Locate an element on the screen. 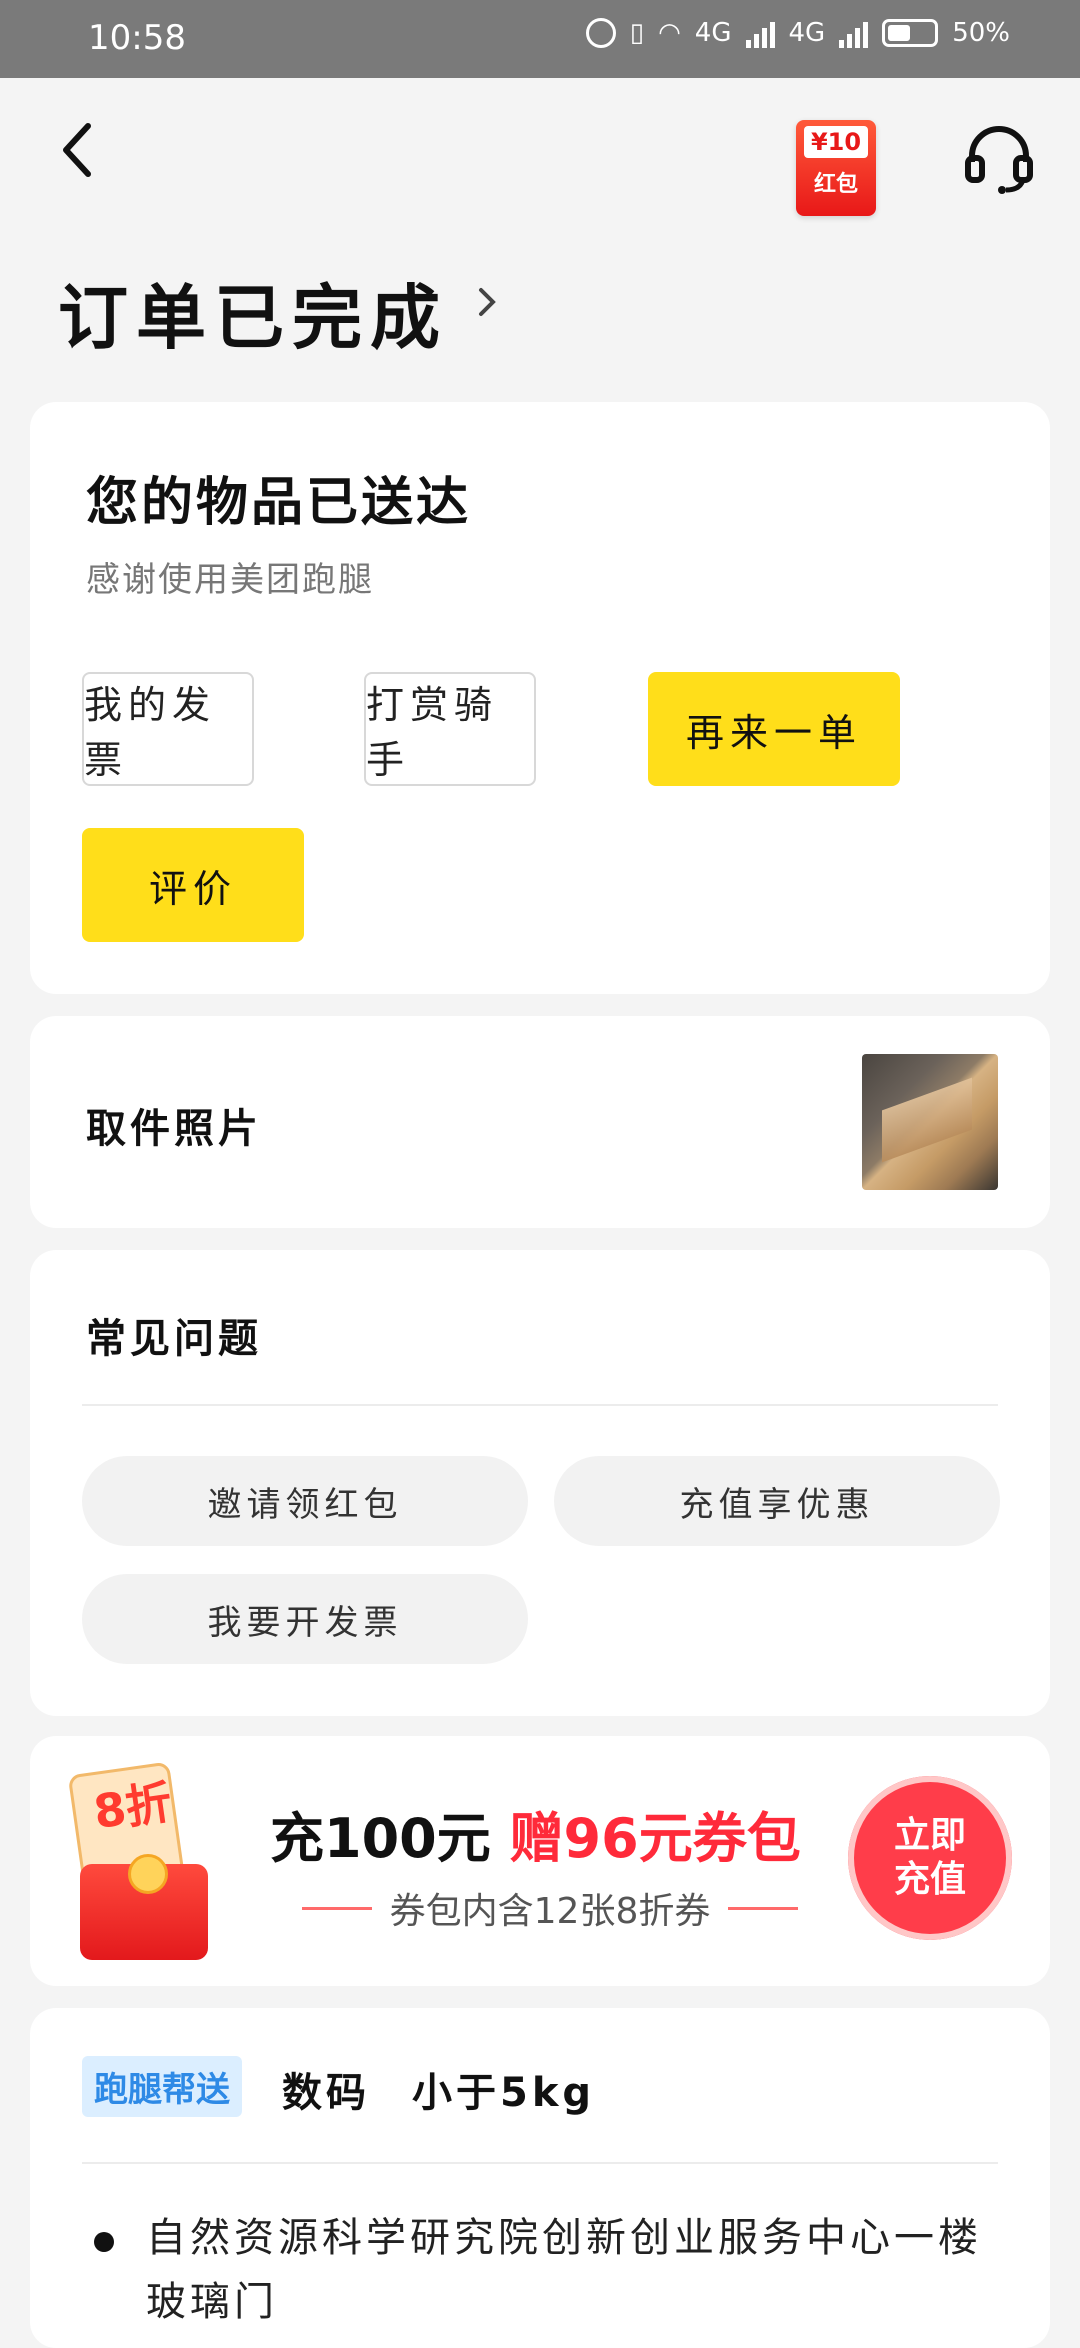 This screenshot has height=2348, width=1080. faq-item-recharge: 充值享优惠 is located at coordinates (777, 1501).